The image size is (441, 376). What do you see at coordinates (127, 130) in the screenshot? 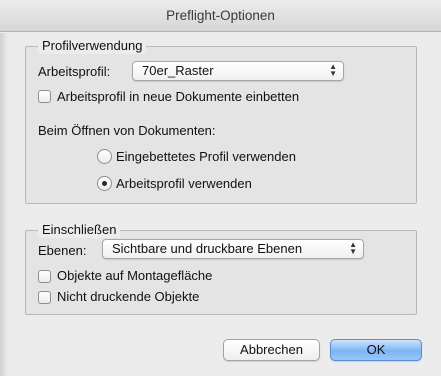
I see `opening-documents-label: Beim Öffnen von Dokumenten:` at bounding box center [127, 130].